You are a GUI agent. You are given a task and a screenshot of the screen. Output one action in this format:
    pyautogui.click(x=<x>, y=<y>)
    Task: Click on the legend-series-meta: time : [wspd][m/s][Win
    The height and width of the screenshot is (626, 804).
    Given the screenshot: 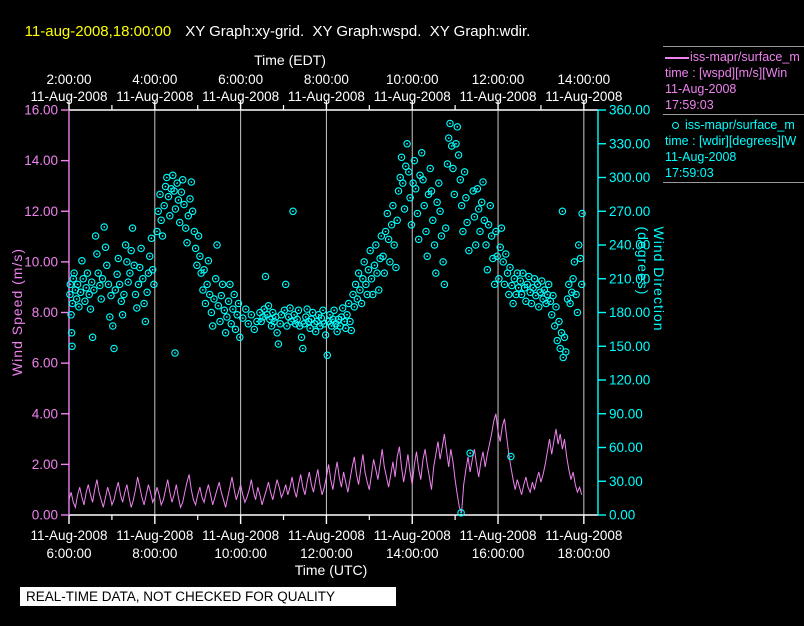 What is the action you would take?
    pyautogui.click(x=726, y=73)
    